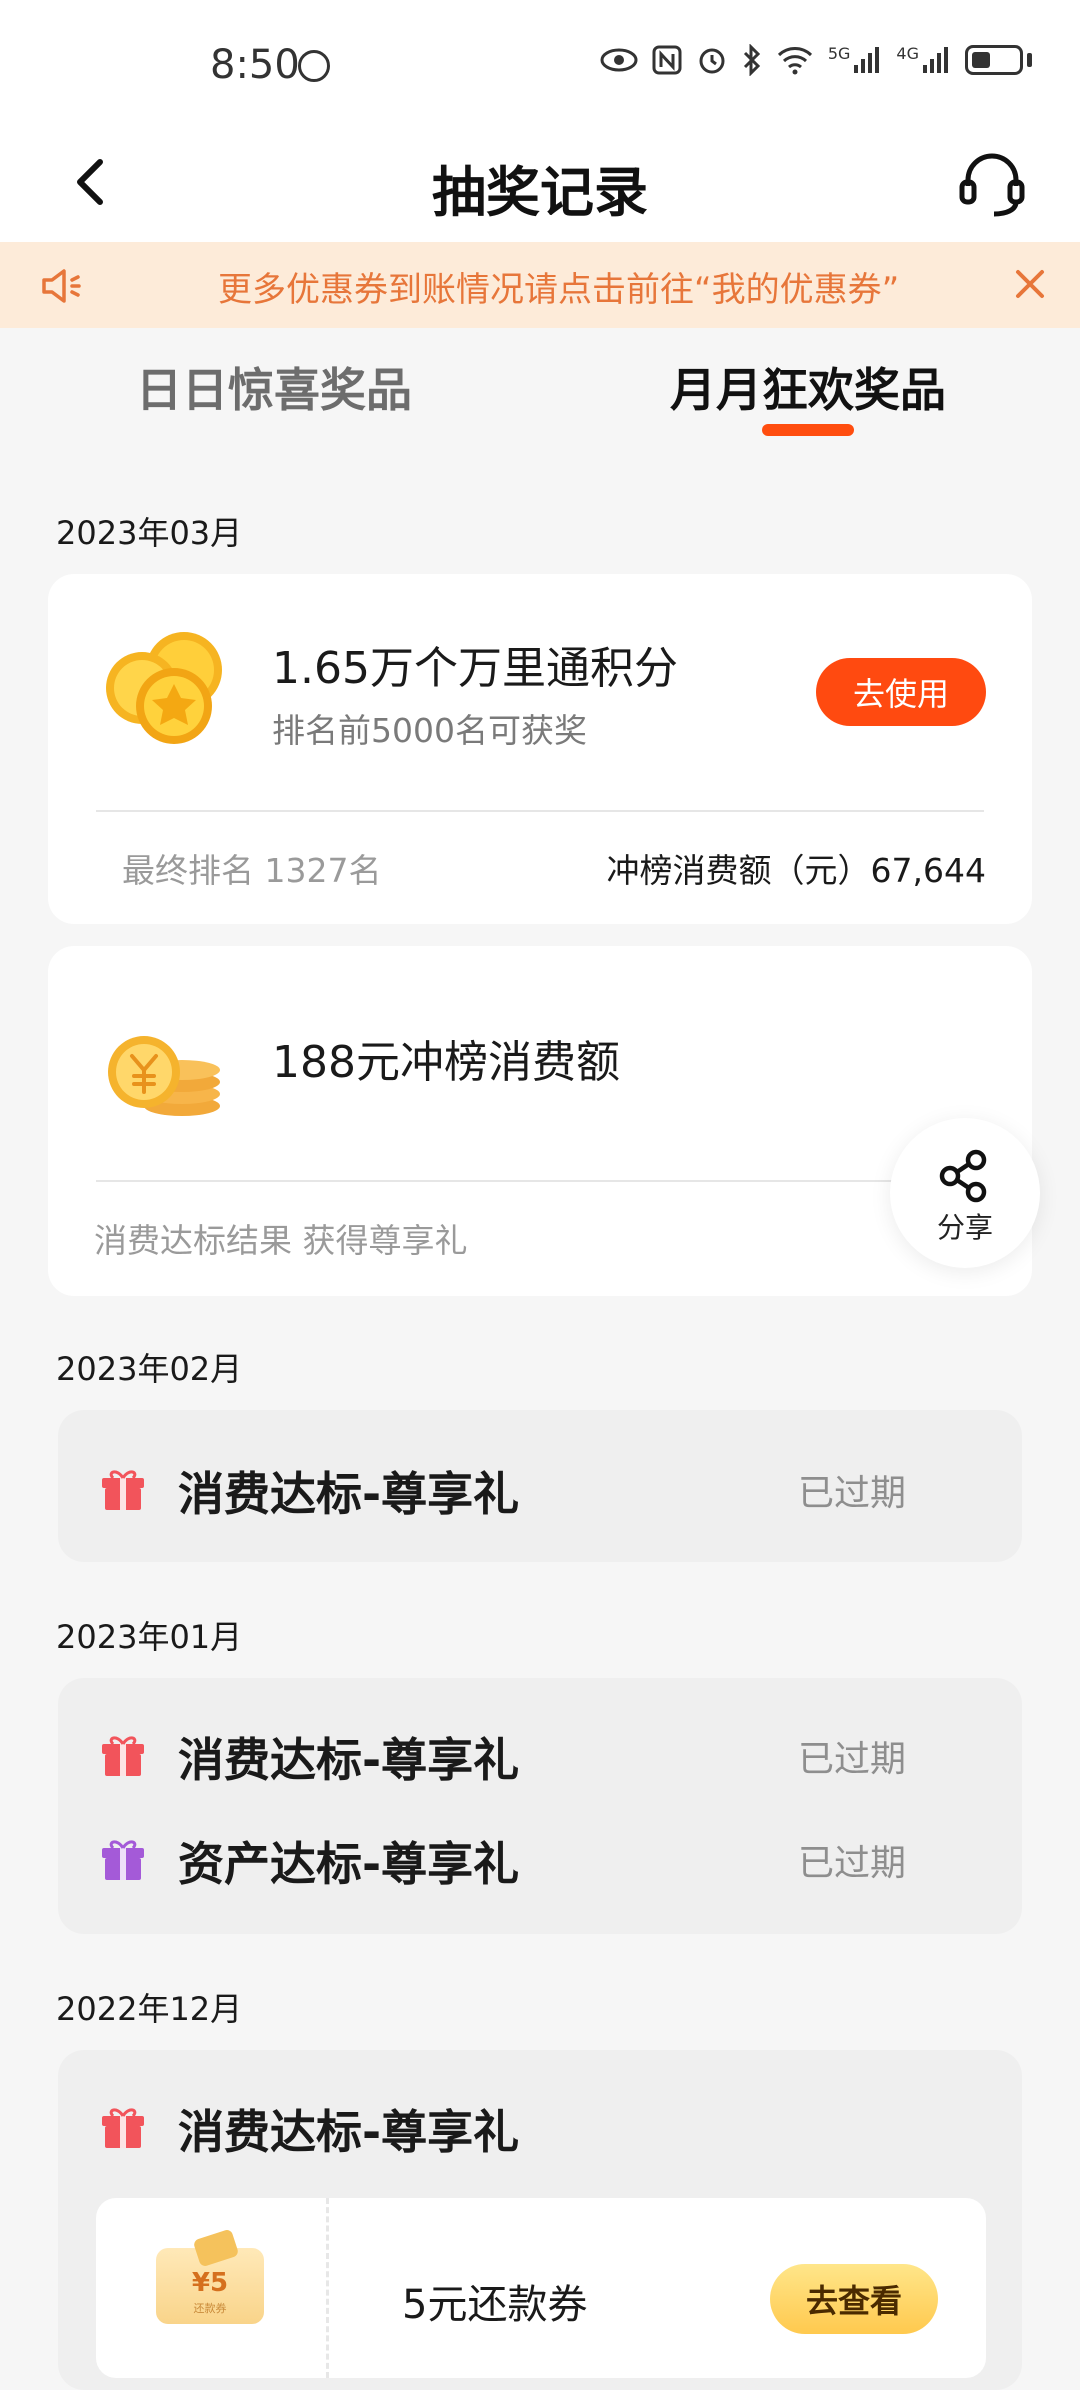 The height and width of the screenshot is (2390, 1080). I want to click on prize-group-2023-01: 消费达标-尊享礼 已过期 资产达标-尊享礼 已过期, so click(540, 1806).